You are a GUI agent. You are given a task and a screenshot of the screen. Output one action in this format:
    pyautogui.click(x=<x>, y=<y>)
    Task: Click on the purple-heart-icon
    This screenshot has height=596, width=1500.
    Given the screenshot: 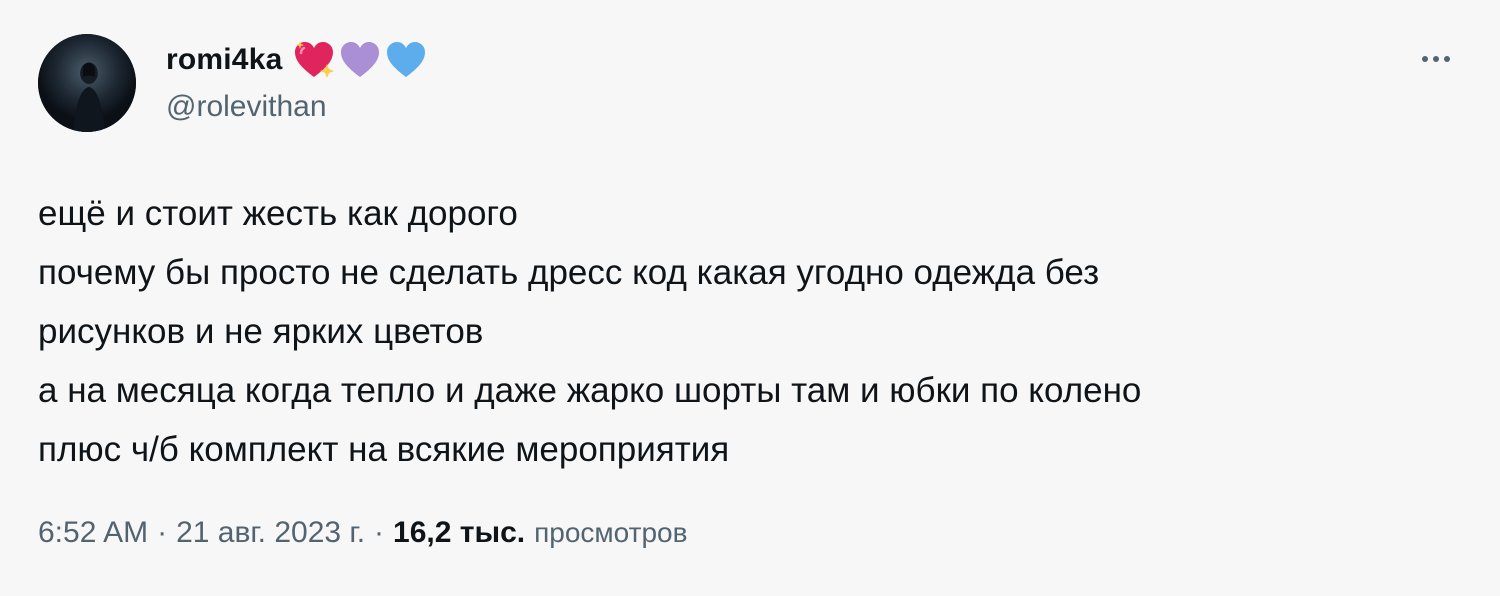 What is the action you would take?
    pyautogui.click(x=360, y=59)
    